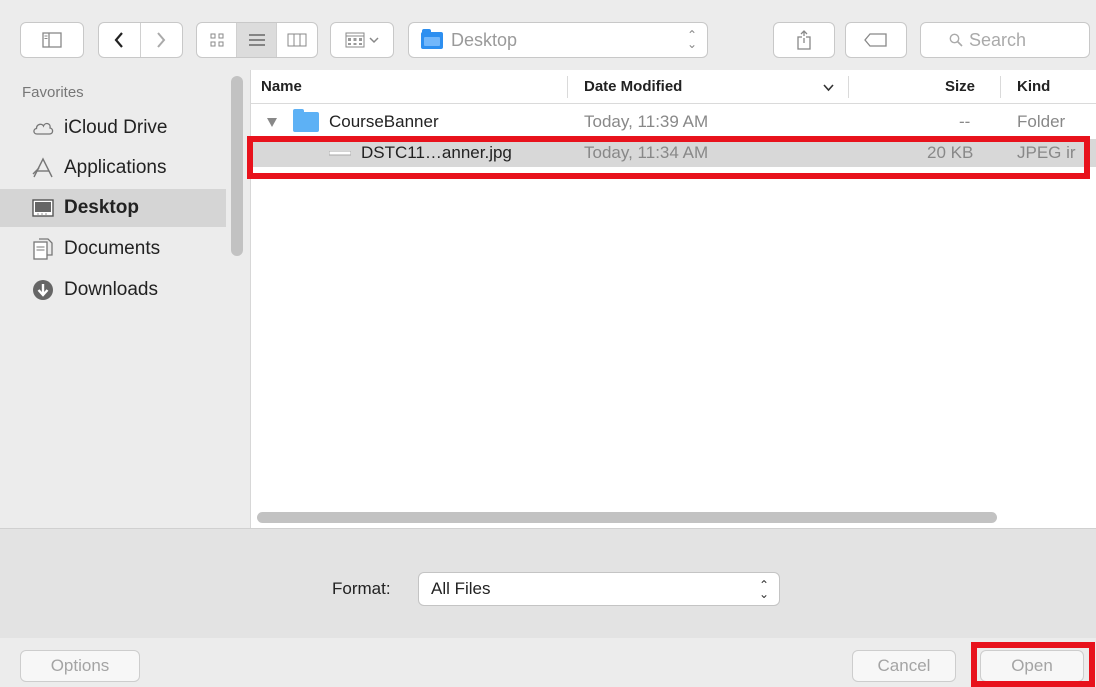  Describe the element at coordinates (361, 588) in the screenshot. I see `format-label: Format:` at that location.